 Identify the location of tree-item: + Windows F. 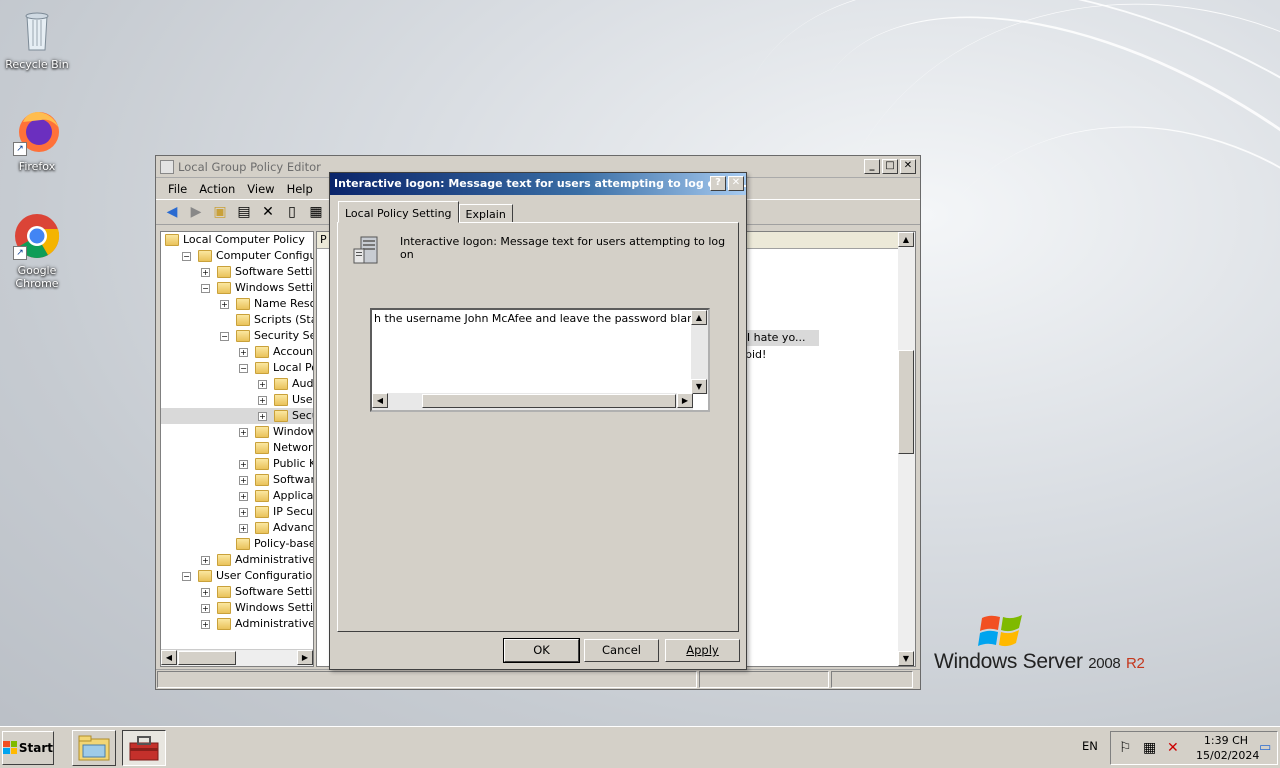
(237, 432).